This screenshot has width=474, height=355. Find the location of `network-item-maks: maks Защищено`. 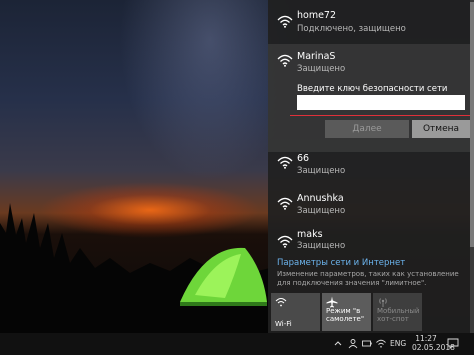

network-item-maks: maks Защищено is located at coordinates (369, 242).